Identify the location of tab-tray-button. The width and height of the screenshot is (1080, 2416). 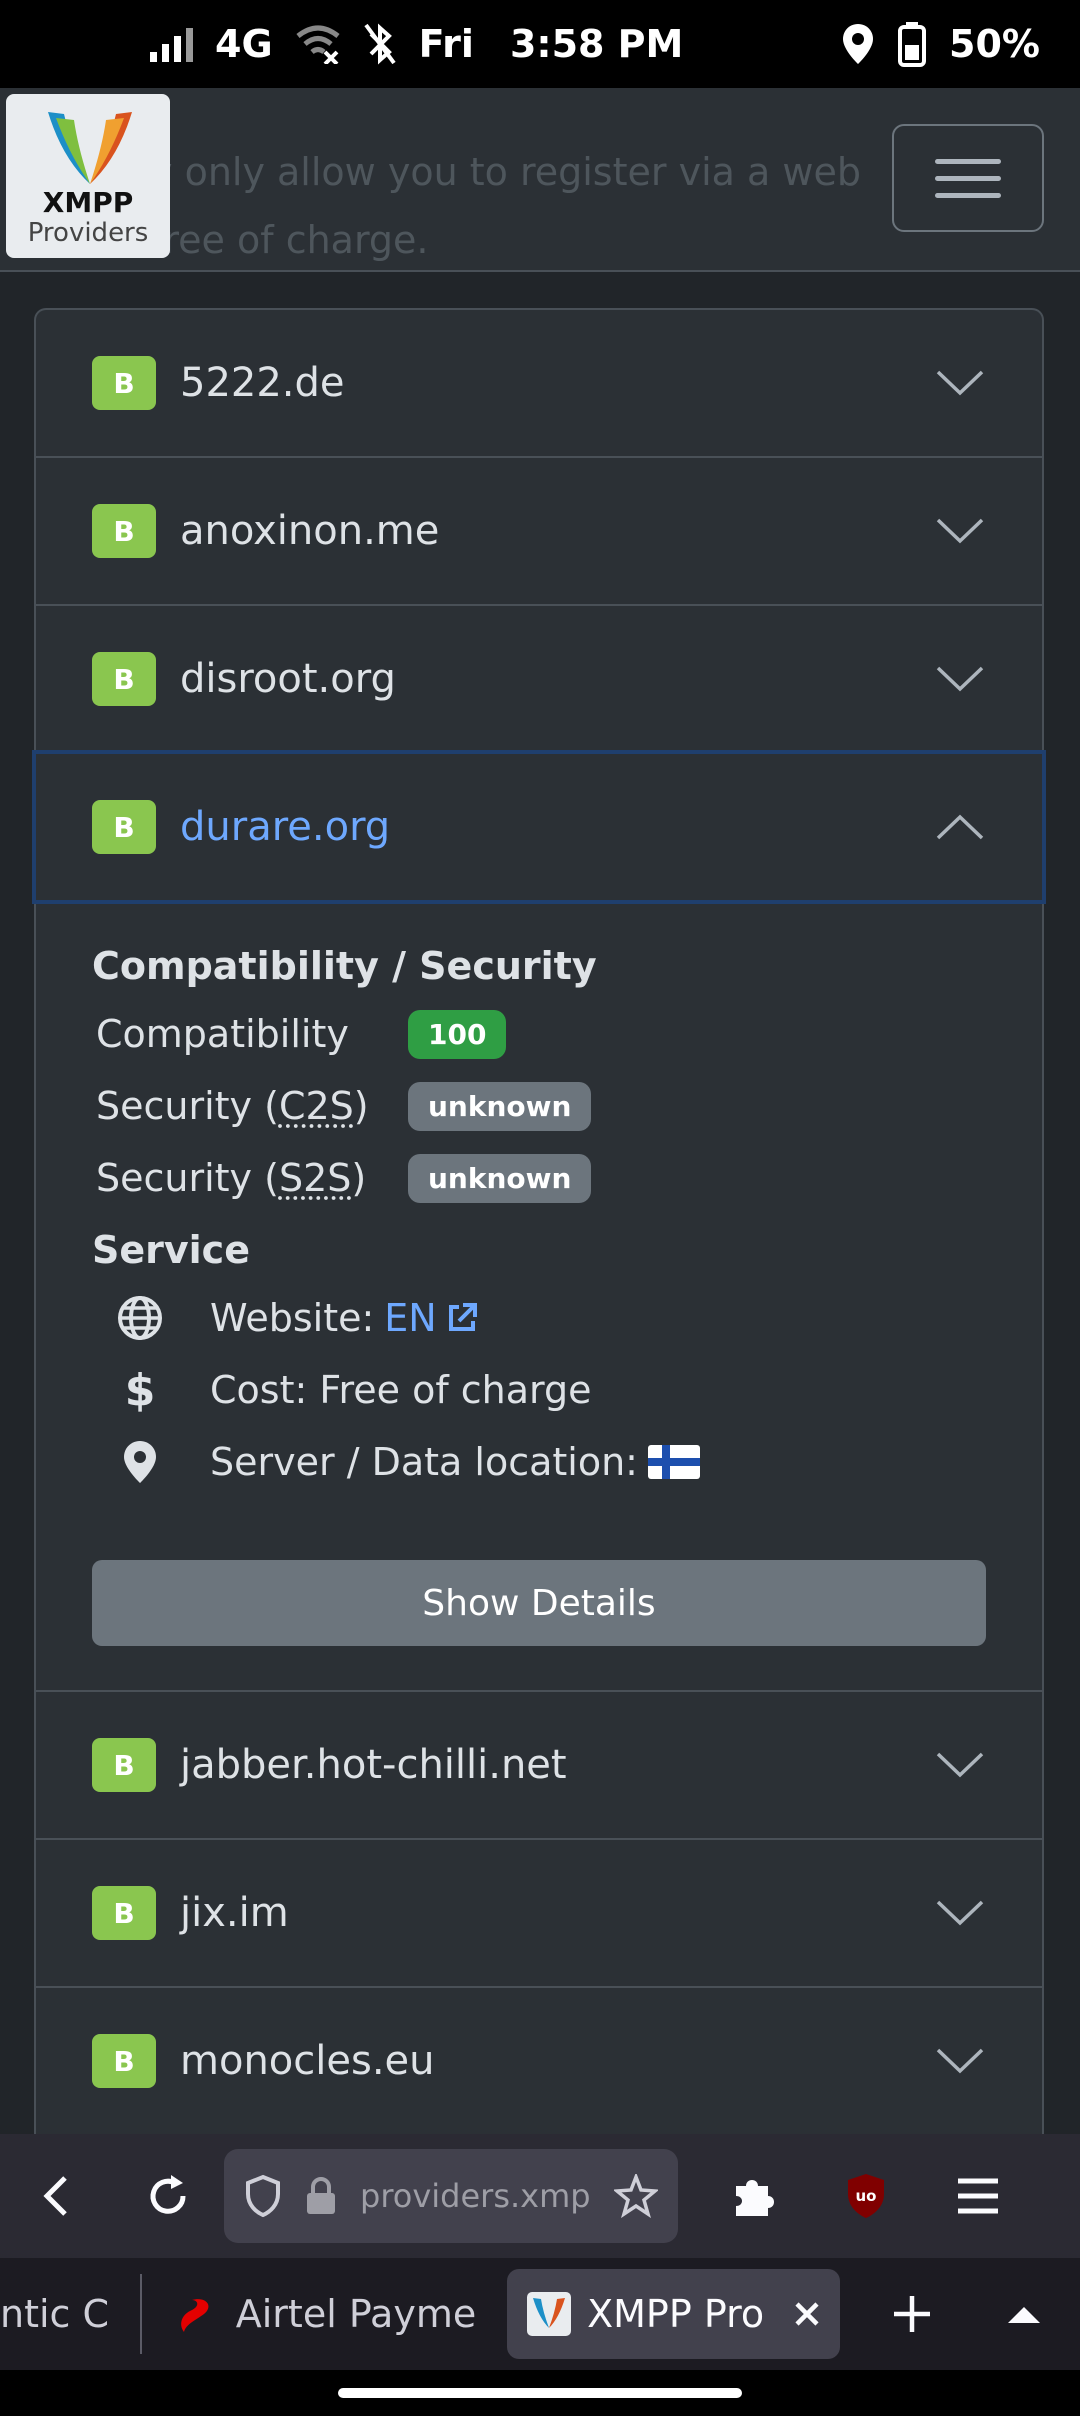
(1024, 2314).